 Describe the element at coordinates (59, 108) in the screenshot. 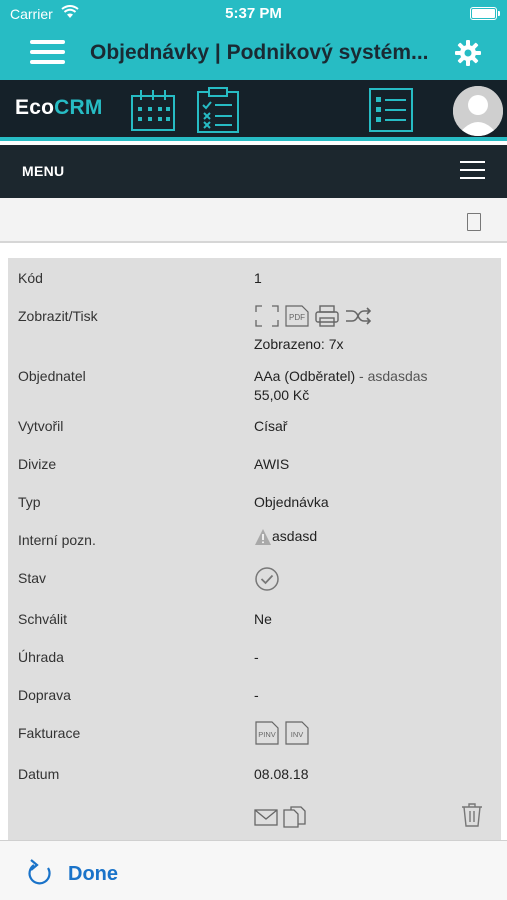

I see `ecocrm-logo: EcoCRM` at that location.